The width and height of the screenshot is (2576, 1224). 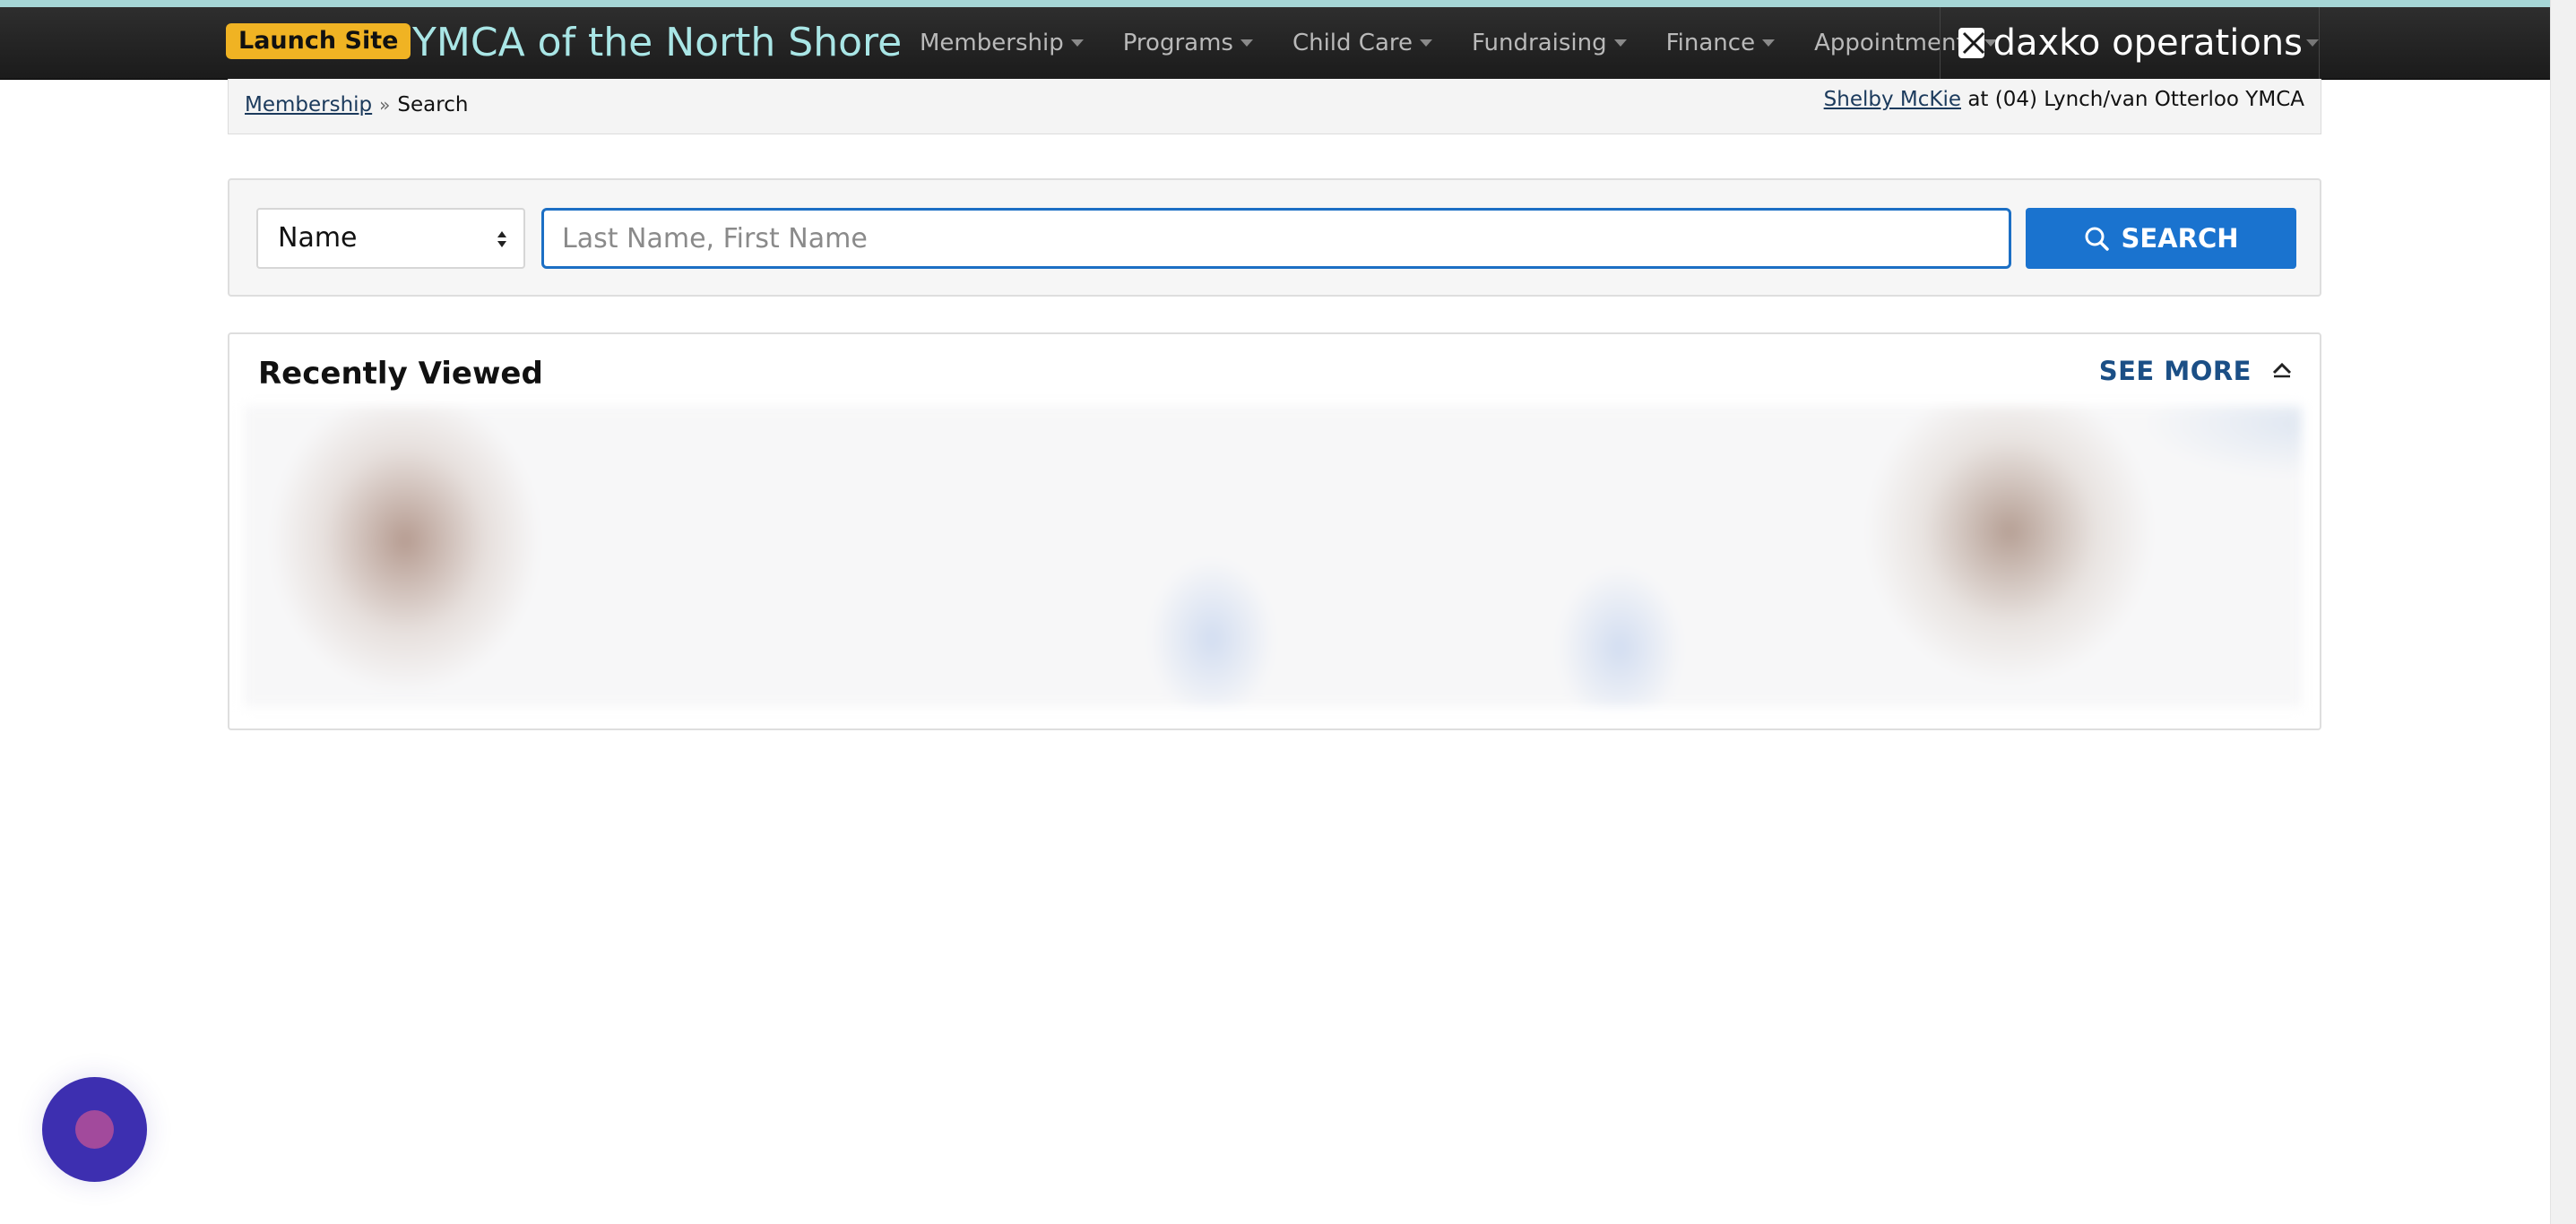 I want to click on org-name: YMCA of the North Shore, so click(x=657, y=43).